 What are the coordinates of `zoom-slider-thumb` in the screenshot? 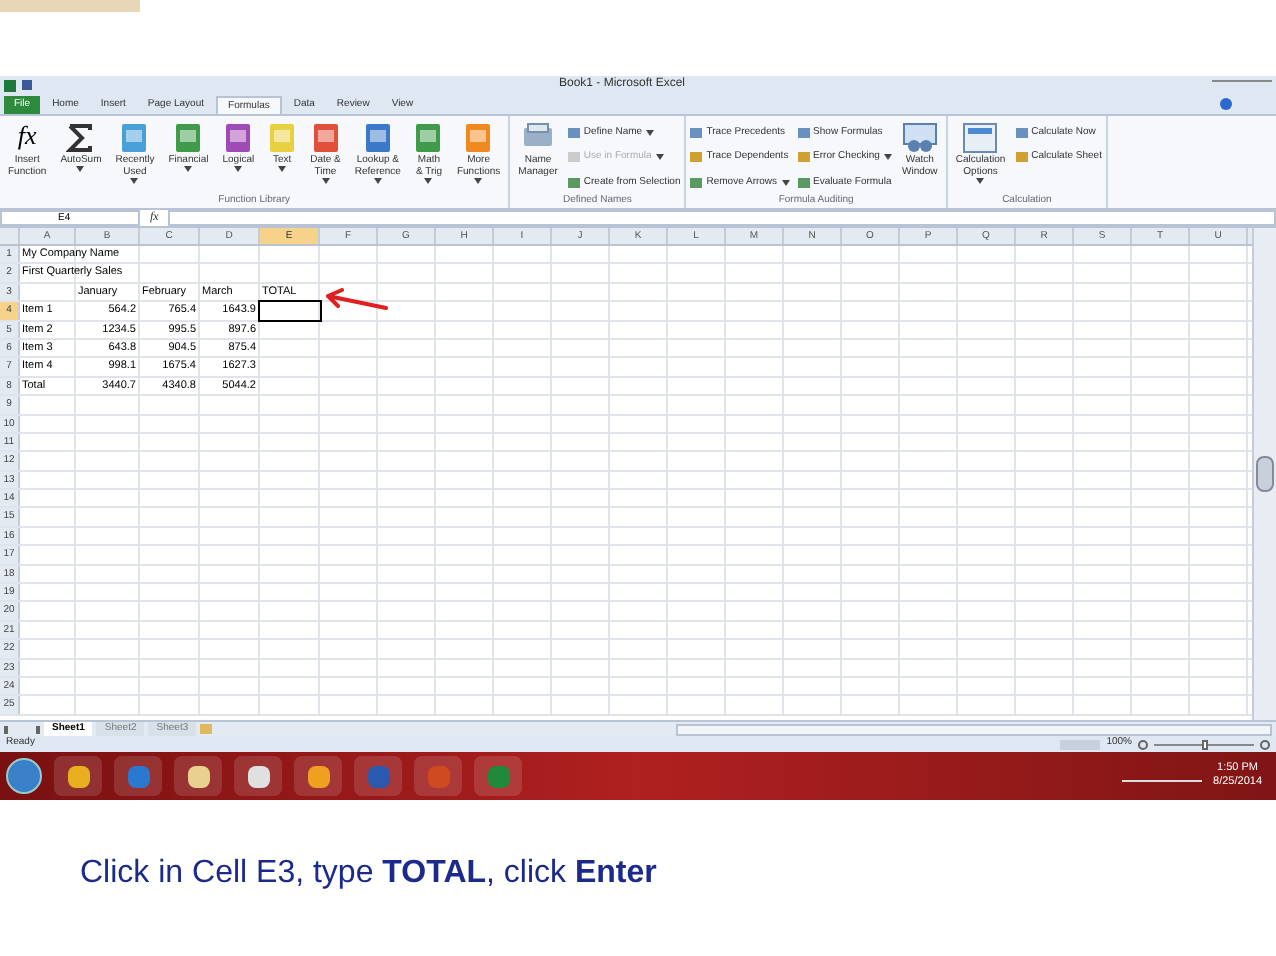 It's located at (1204, 744).